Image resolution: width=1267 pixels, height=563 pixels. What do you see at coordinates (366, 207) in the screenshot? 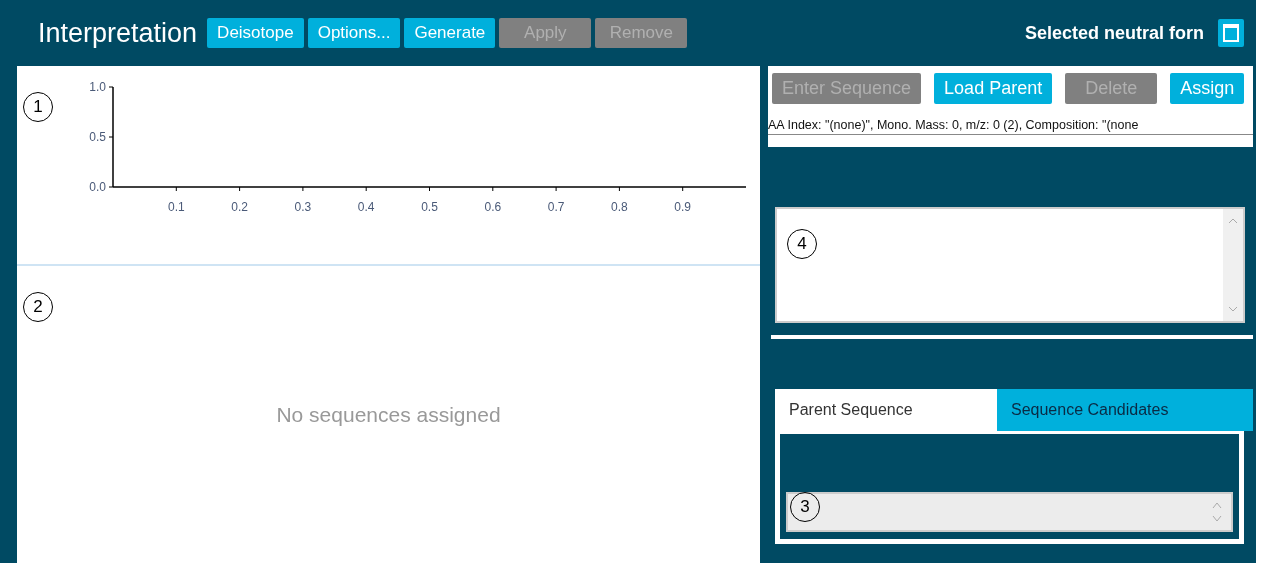
I see `x-tick-label: 0.4` at bounding box center [366, 207].